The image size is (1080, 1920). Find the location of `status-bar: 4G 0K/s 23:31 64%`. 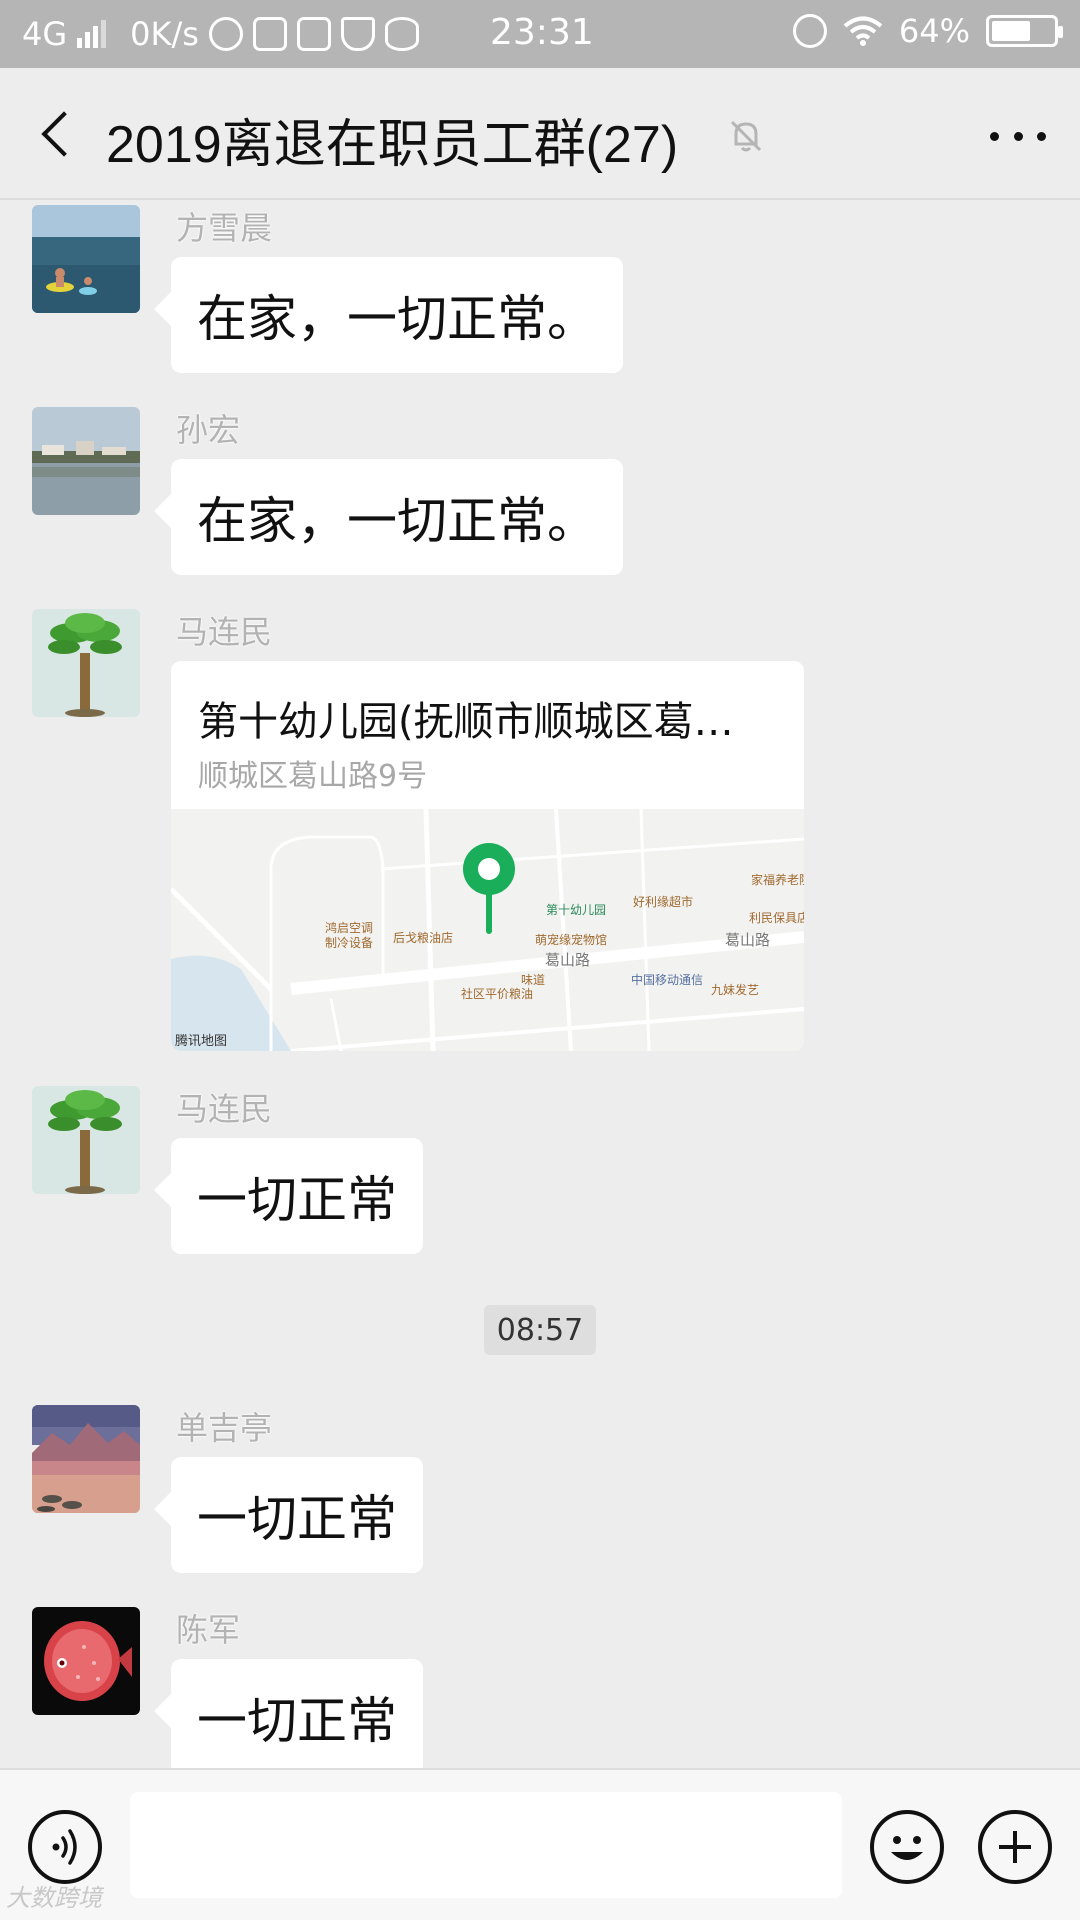

status-bar: 4G 0K/s 23:31 64% is located at coordinates (540, 34).